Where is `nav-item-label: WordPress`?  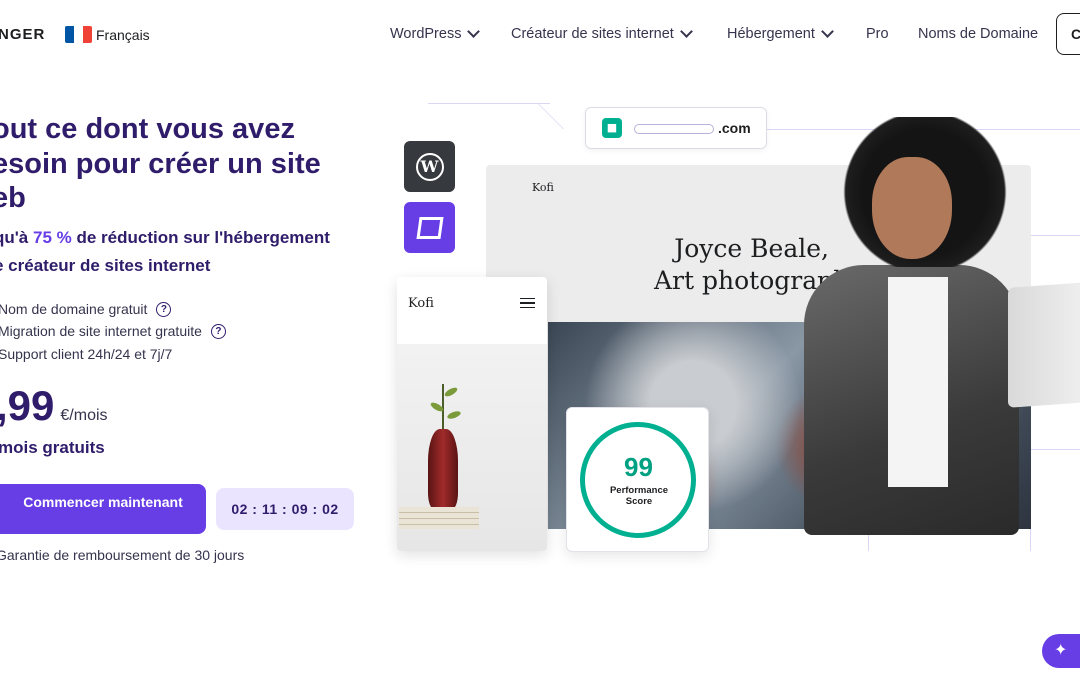
nav-item-label: WordPress is located at coordinates (426, 34).